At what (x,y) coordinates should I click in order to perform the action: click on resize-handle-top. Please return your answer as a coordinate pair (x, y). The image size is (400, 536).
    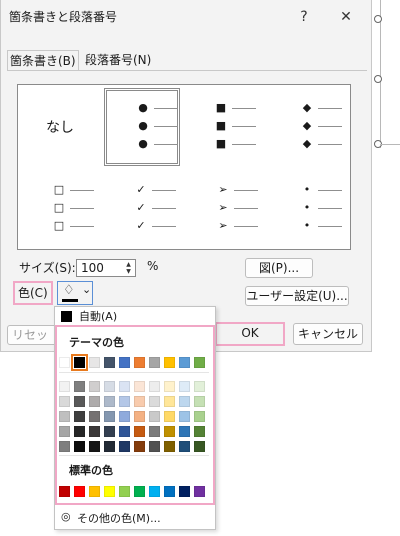
    Looking at the image, I should click on (378, 19).